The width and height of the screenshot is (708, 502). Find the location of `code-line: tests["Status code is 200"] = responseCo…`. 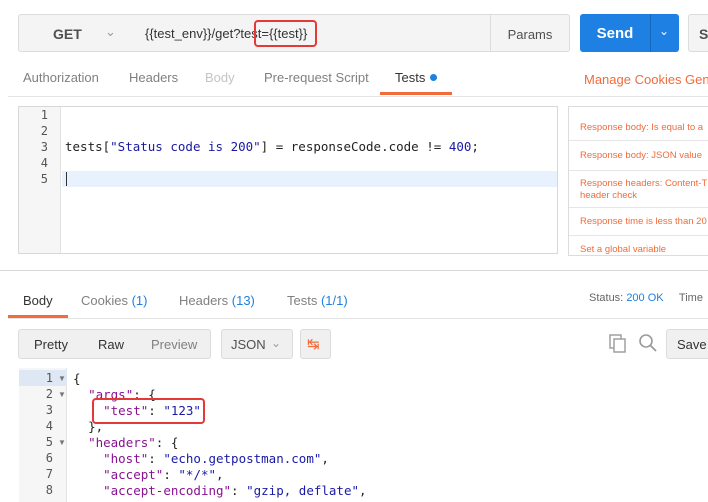

code-line: tests["Status code is 200"] = responseCo… is located at coordinates (272, 146).